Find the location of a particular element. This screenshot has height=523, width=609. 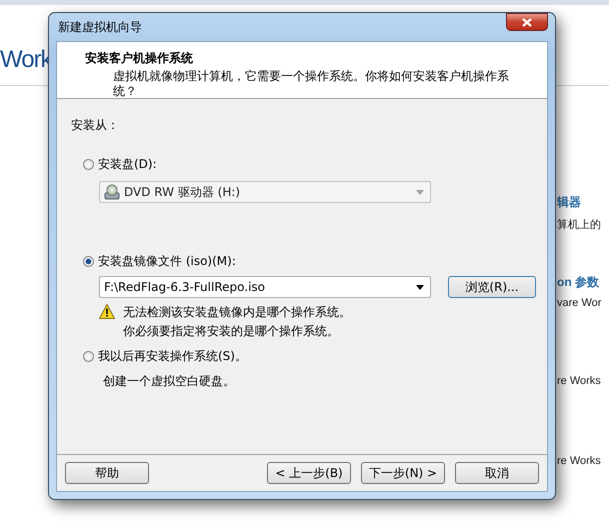

section-title: on 参数 is located at coordinates (578, 282).